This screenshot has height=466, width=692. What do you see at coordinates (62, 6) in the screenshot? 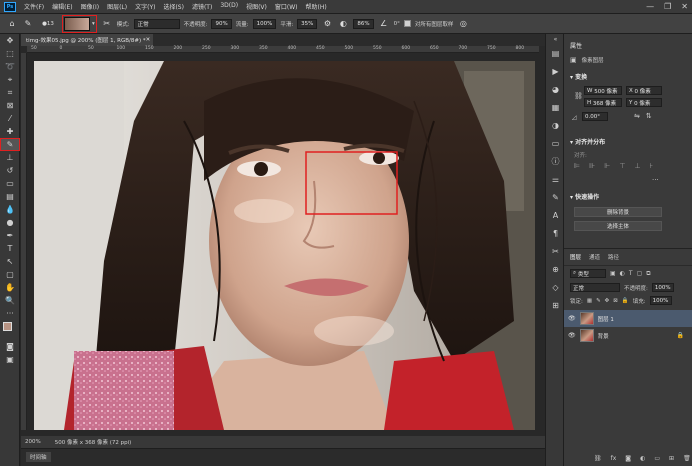
I see `menu-item: 编辑(E)` at bounding box center [62, 6].